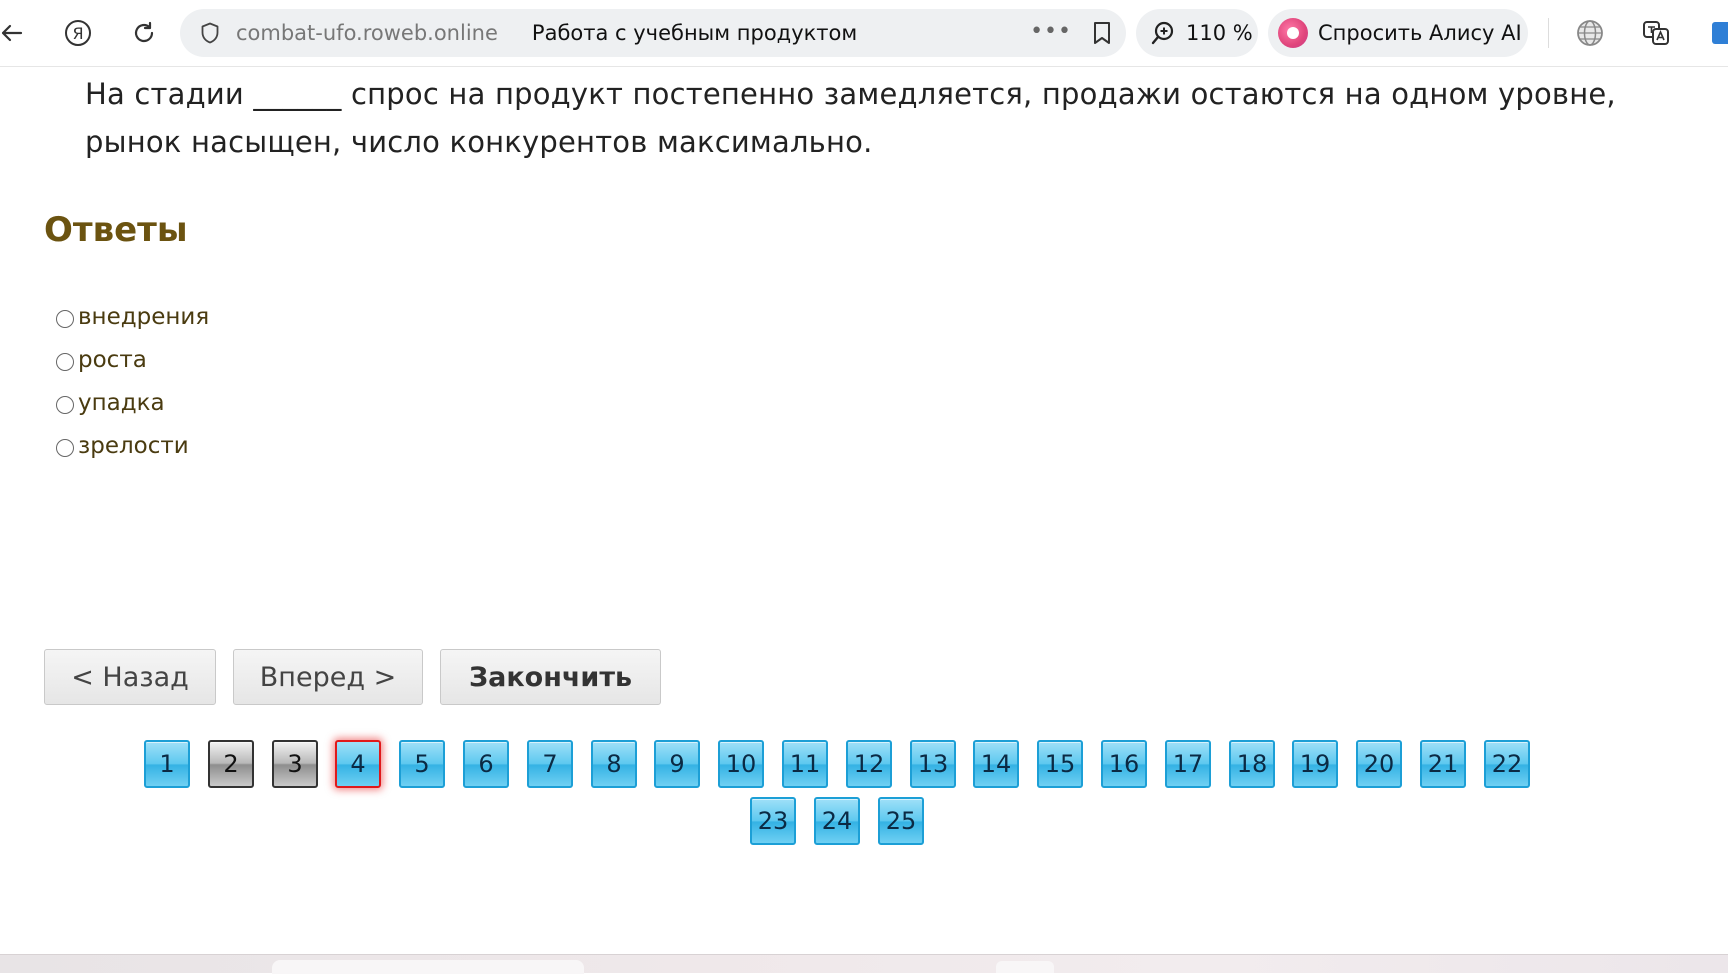 This screenshot has height=974, width=1728. I want to click on page-button-3: 3, so click(295, 764).